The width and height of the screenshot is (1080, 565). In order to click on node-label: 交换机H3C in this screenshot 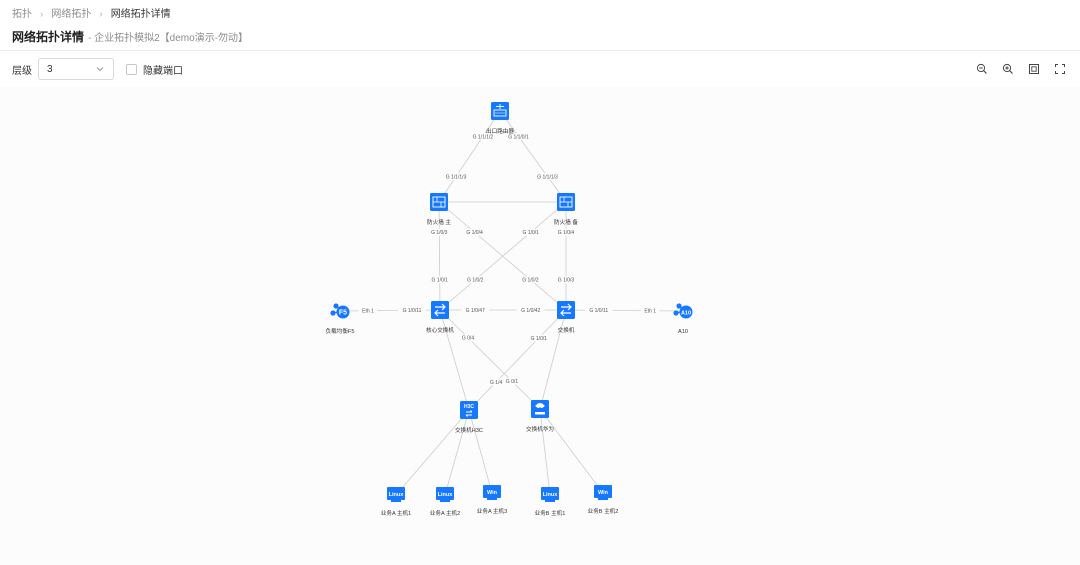, I will do `click(469, 430)`.